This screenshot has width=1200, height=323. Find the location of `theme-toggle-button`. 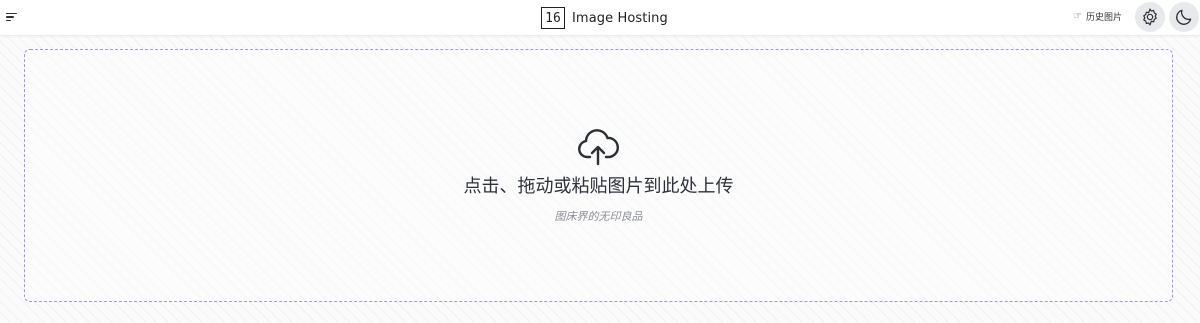

theme-toggle-button is located at coordinates (1184, 17).